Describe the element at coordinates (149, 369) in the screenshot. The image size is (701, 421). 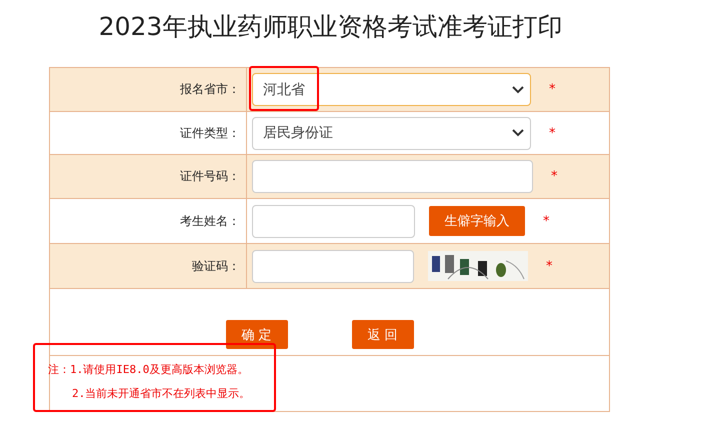
I see `note-text: 注：1.请使用IE8.0及更高版本浏览器。` at that location.